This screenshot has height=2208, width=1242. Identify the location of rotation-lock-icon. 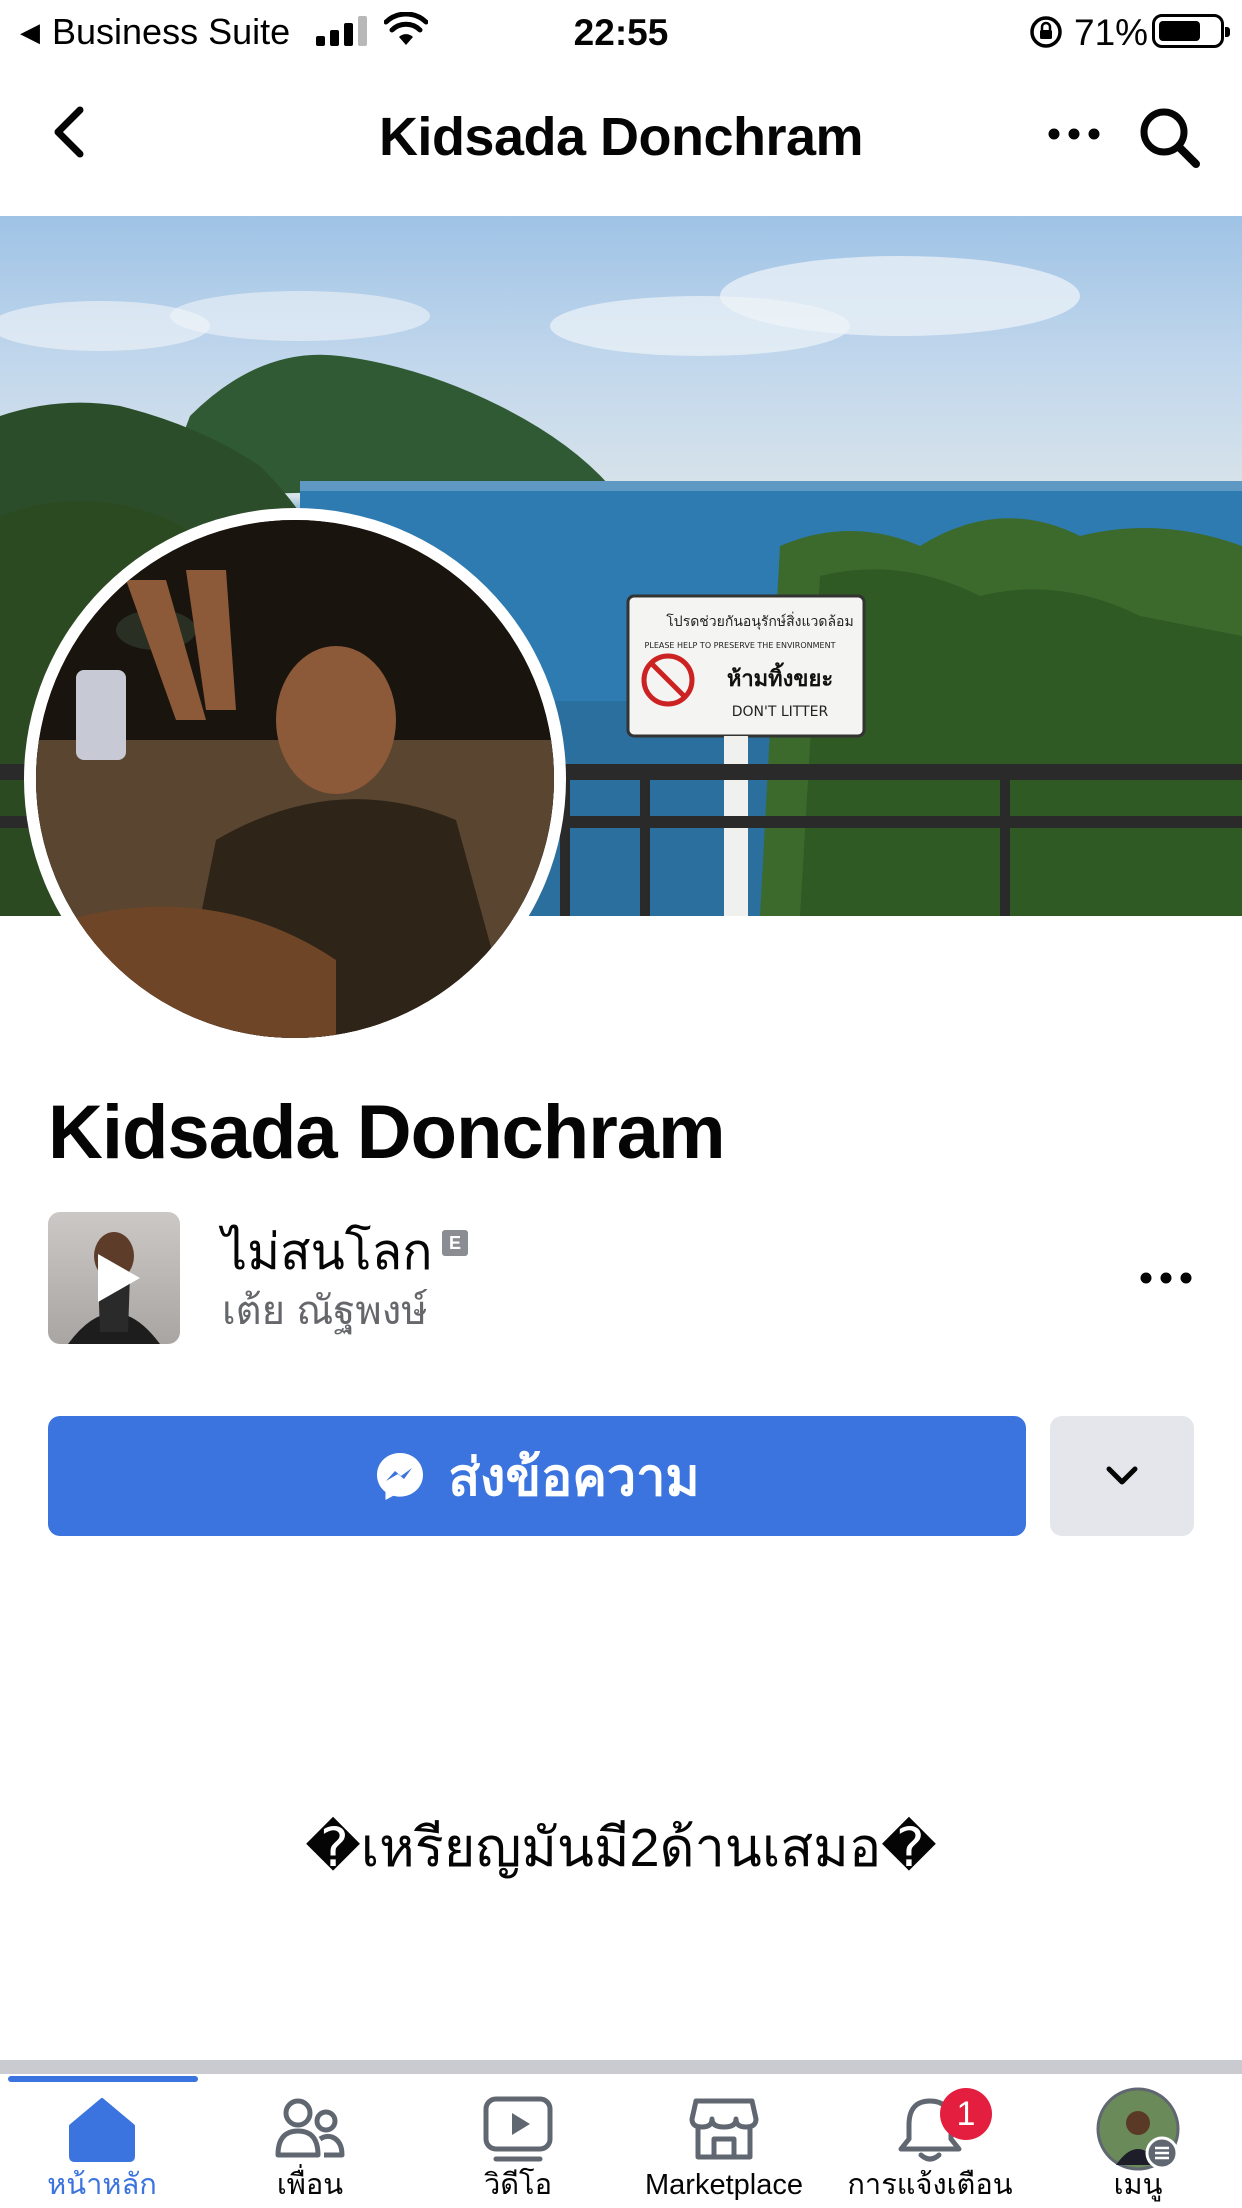
(1046, 32).